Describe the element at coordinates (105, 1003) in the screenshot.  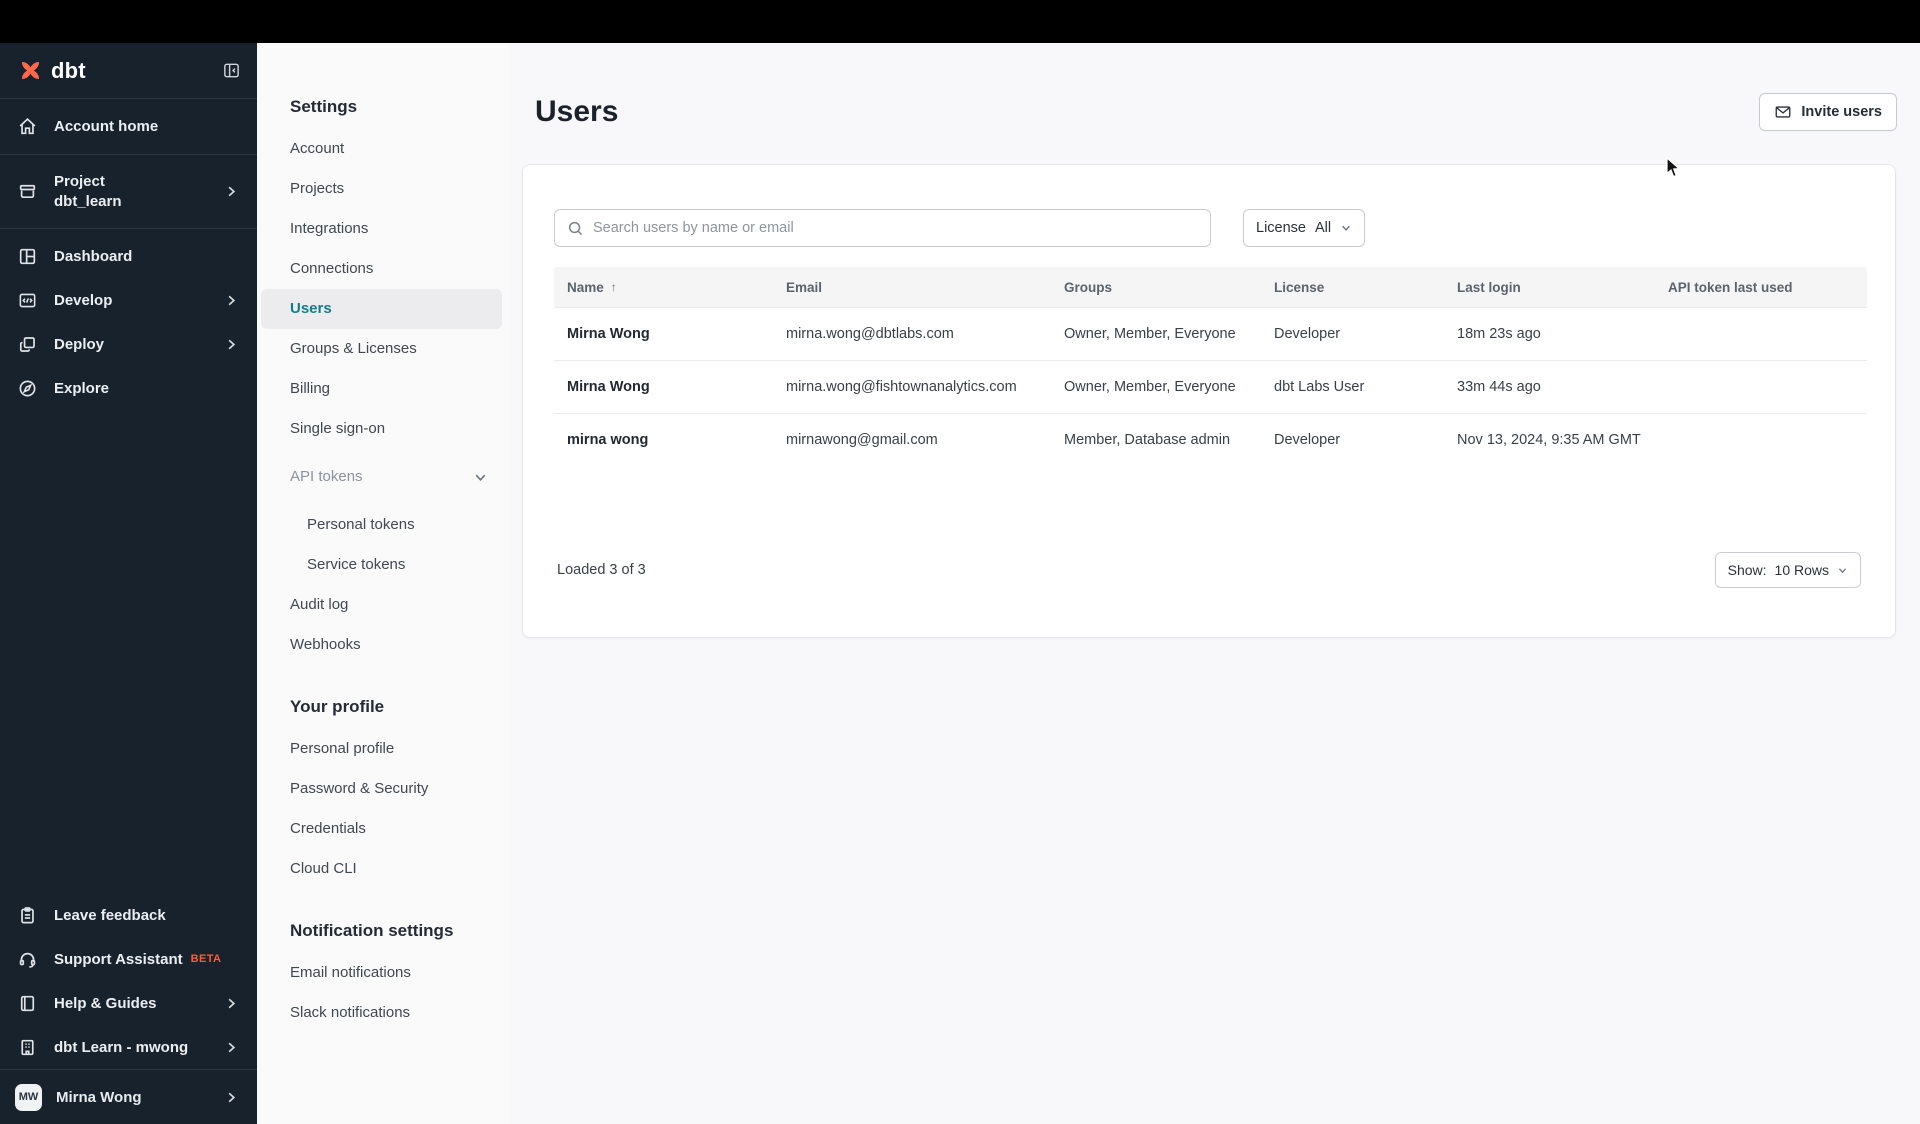
I see `sidebar-item-label: Help & Guides` at that location.